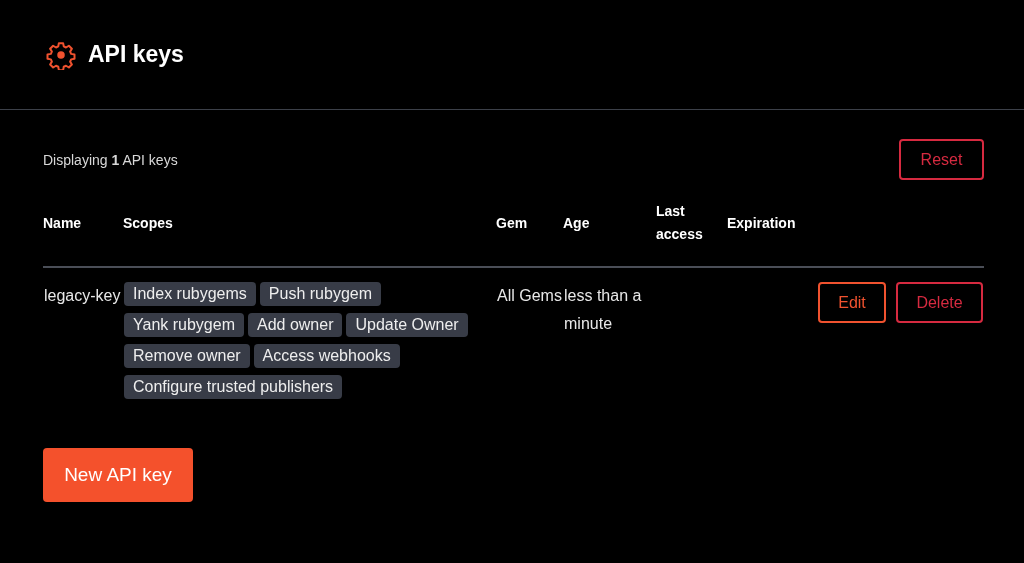  Describe the element at coordinates (110, 159) in the screenshot. I see `key-count: Displaying 1 API keys` at that location.